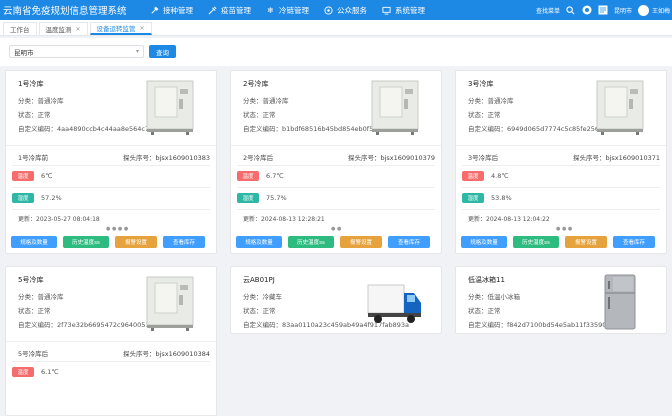 The image size is (672, 416). I want to click on city-select-value: 昆明市, so click(24, 52).